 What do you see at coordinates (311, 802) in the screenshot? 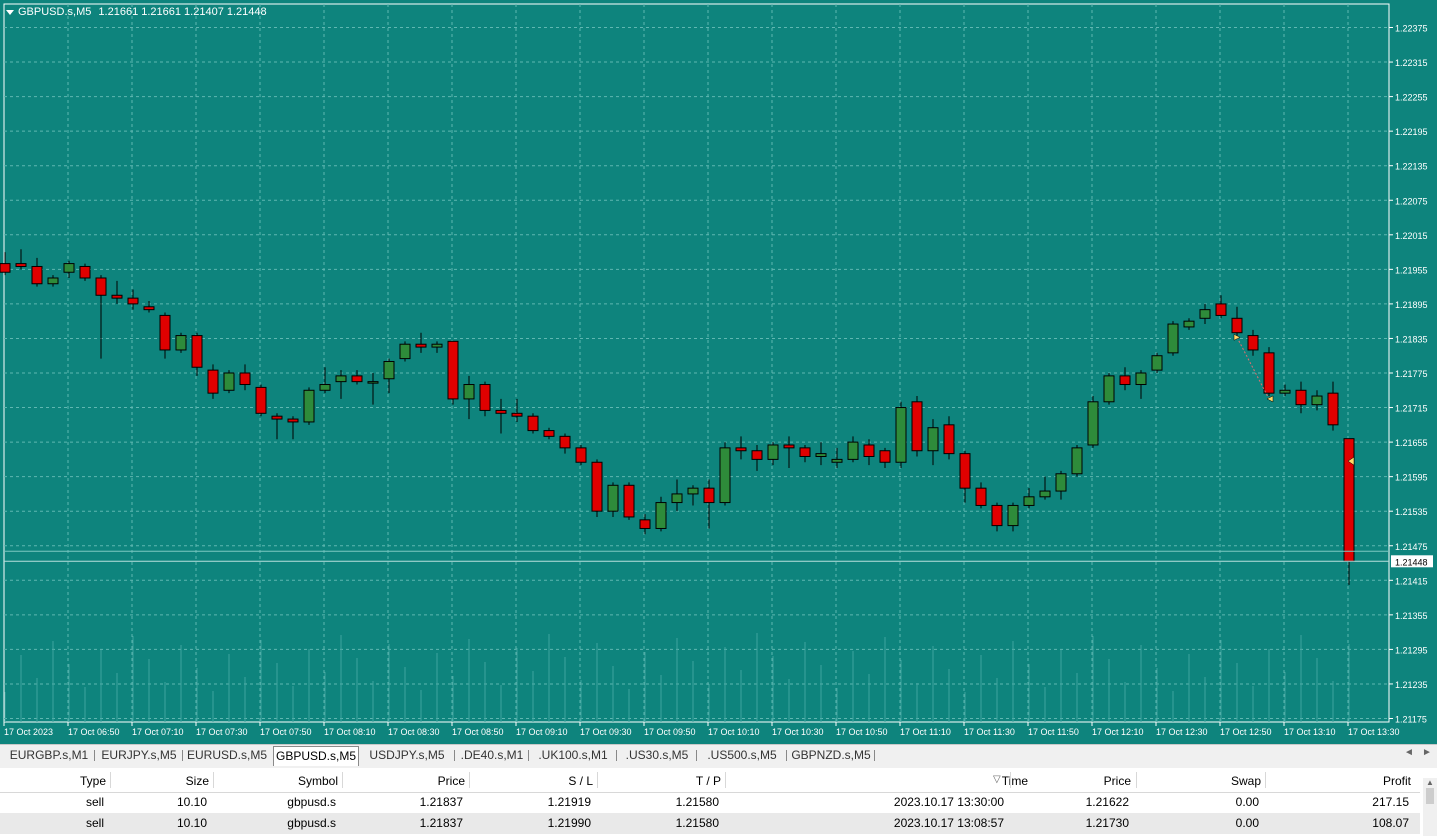
I see `table-cell: gbpusd.s` at bounding box center [311, 802].